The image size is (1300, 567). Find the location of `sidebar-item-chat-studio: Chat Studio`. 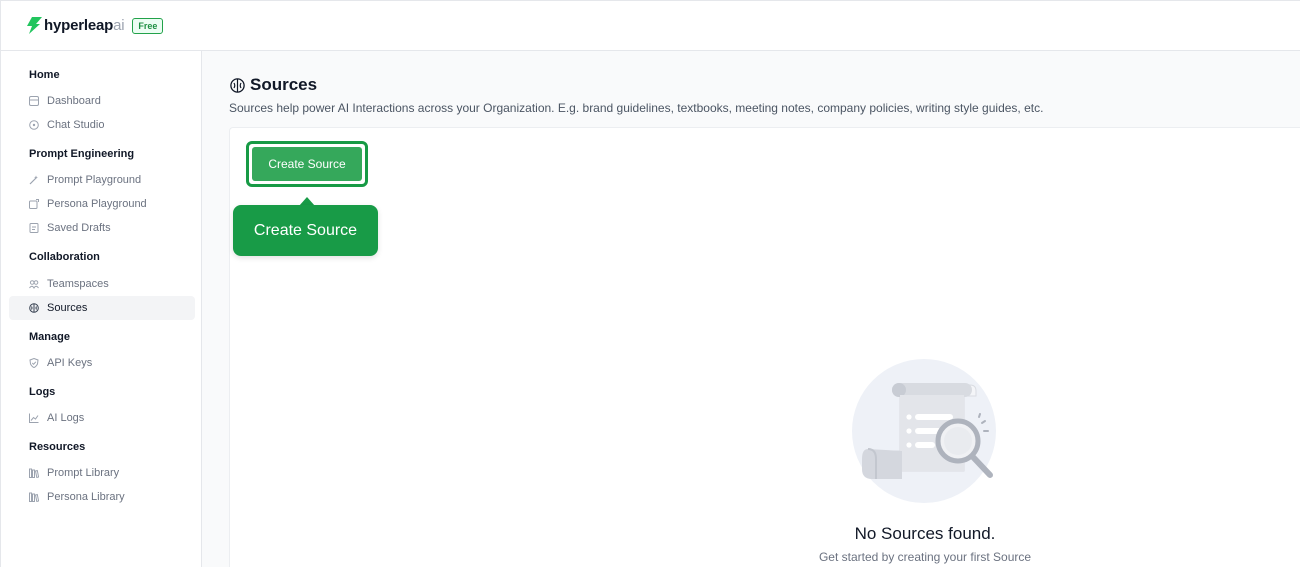

sidebar-item-chat-studio: Chat Studio is located at coordinates (102, 125).